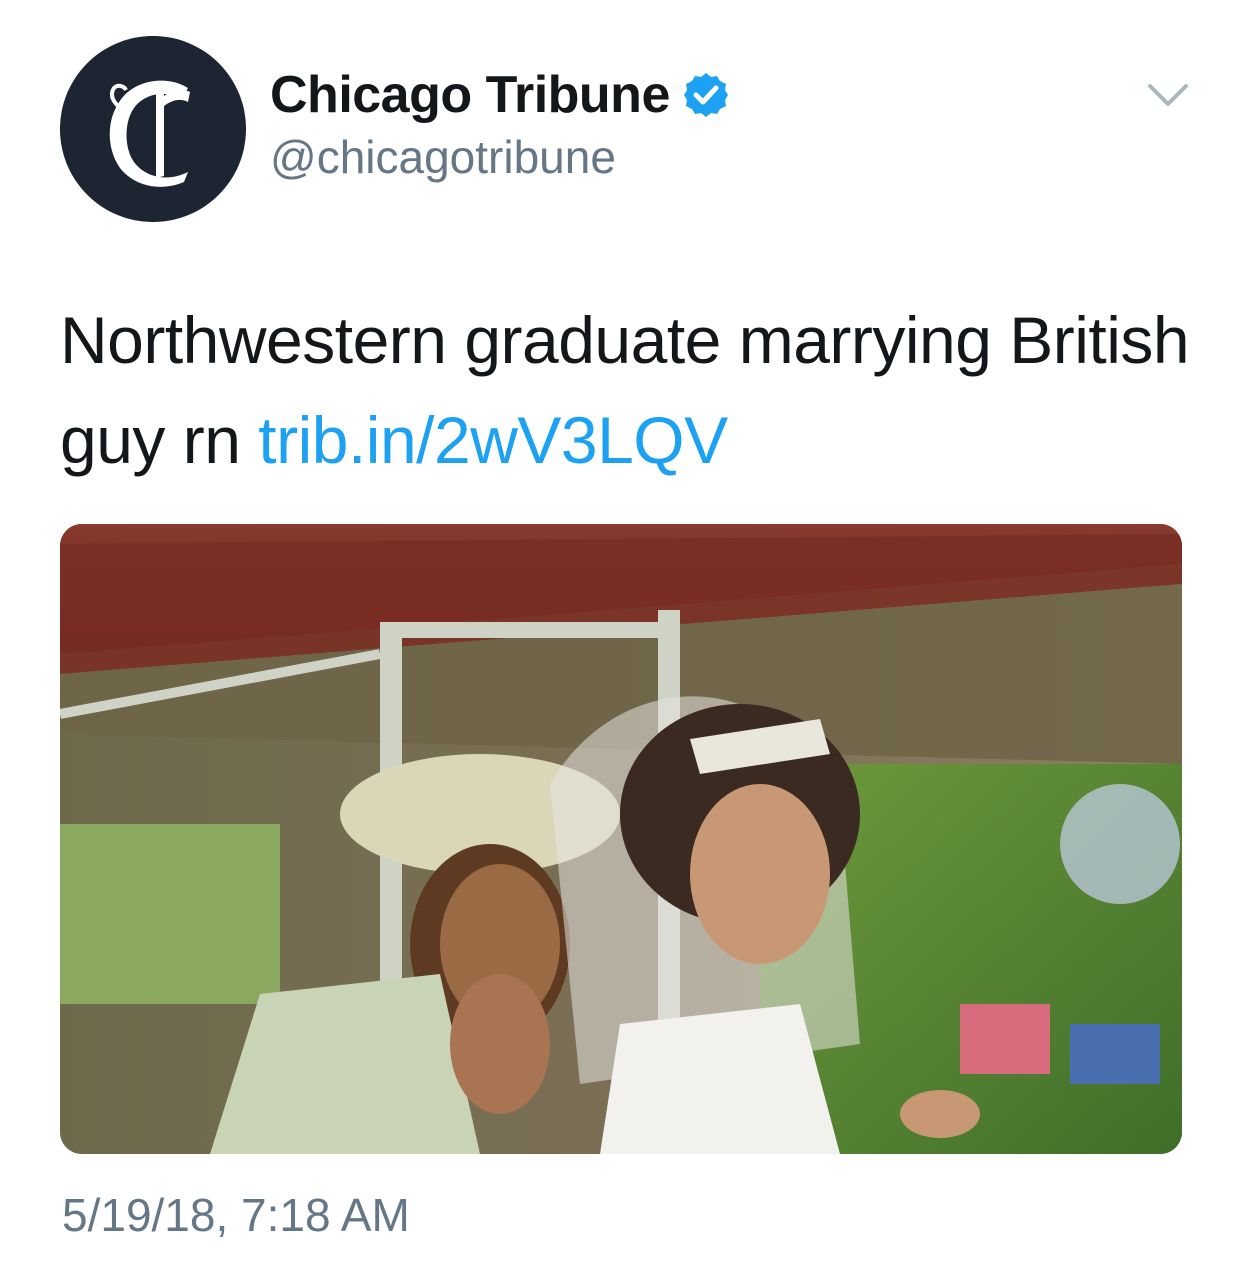 This screenshot has width=1242, height=1281. I want to click on tweet-link: trib.in/2wV3LQV, so click(493, 440).